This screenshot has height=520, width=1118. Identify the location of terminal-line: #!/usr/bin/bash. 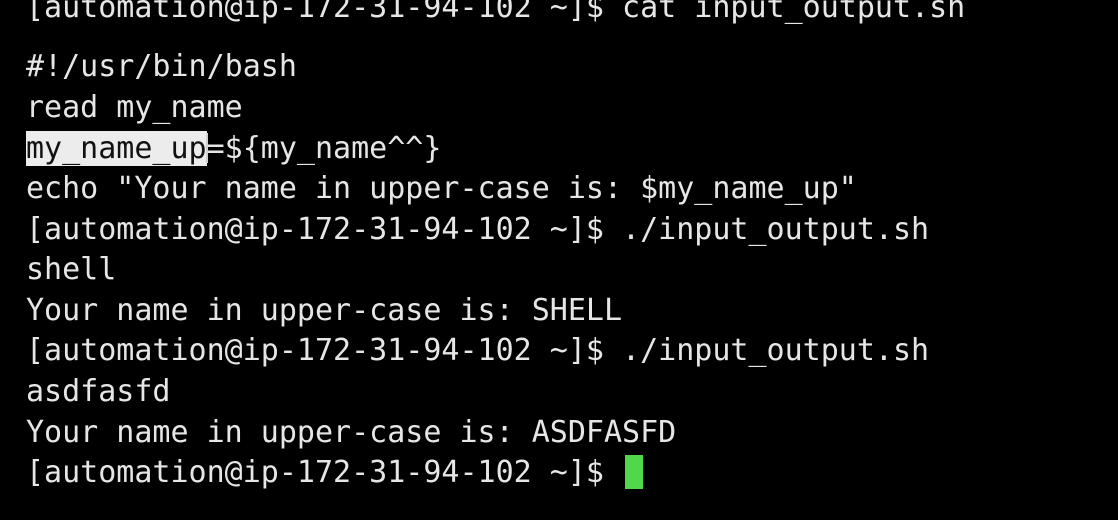
(161, 66).